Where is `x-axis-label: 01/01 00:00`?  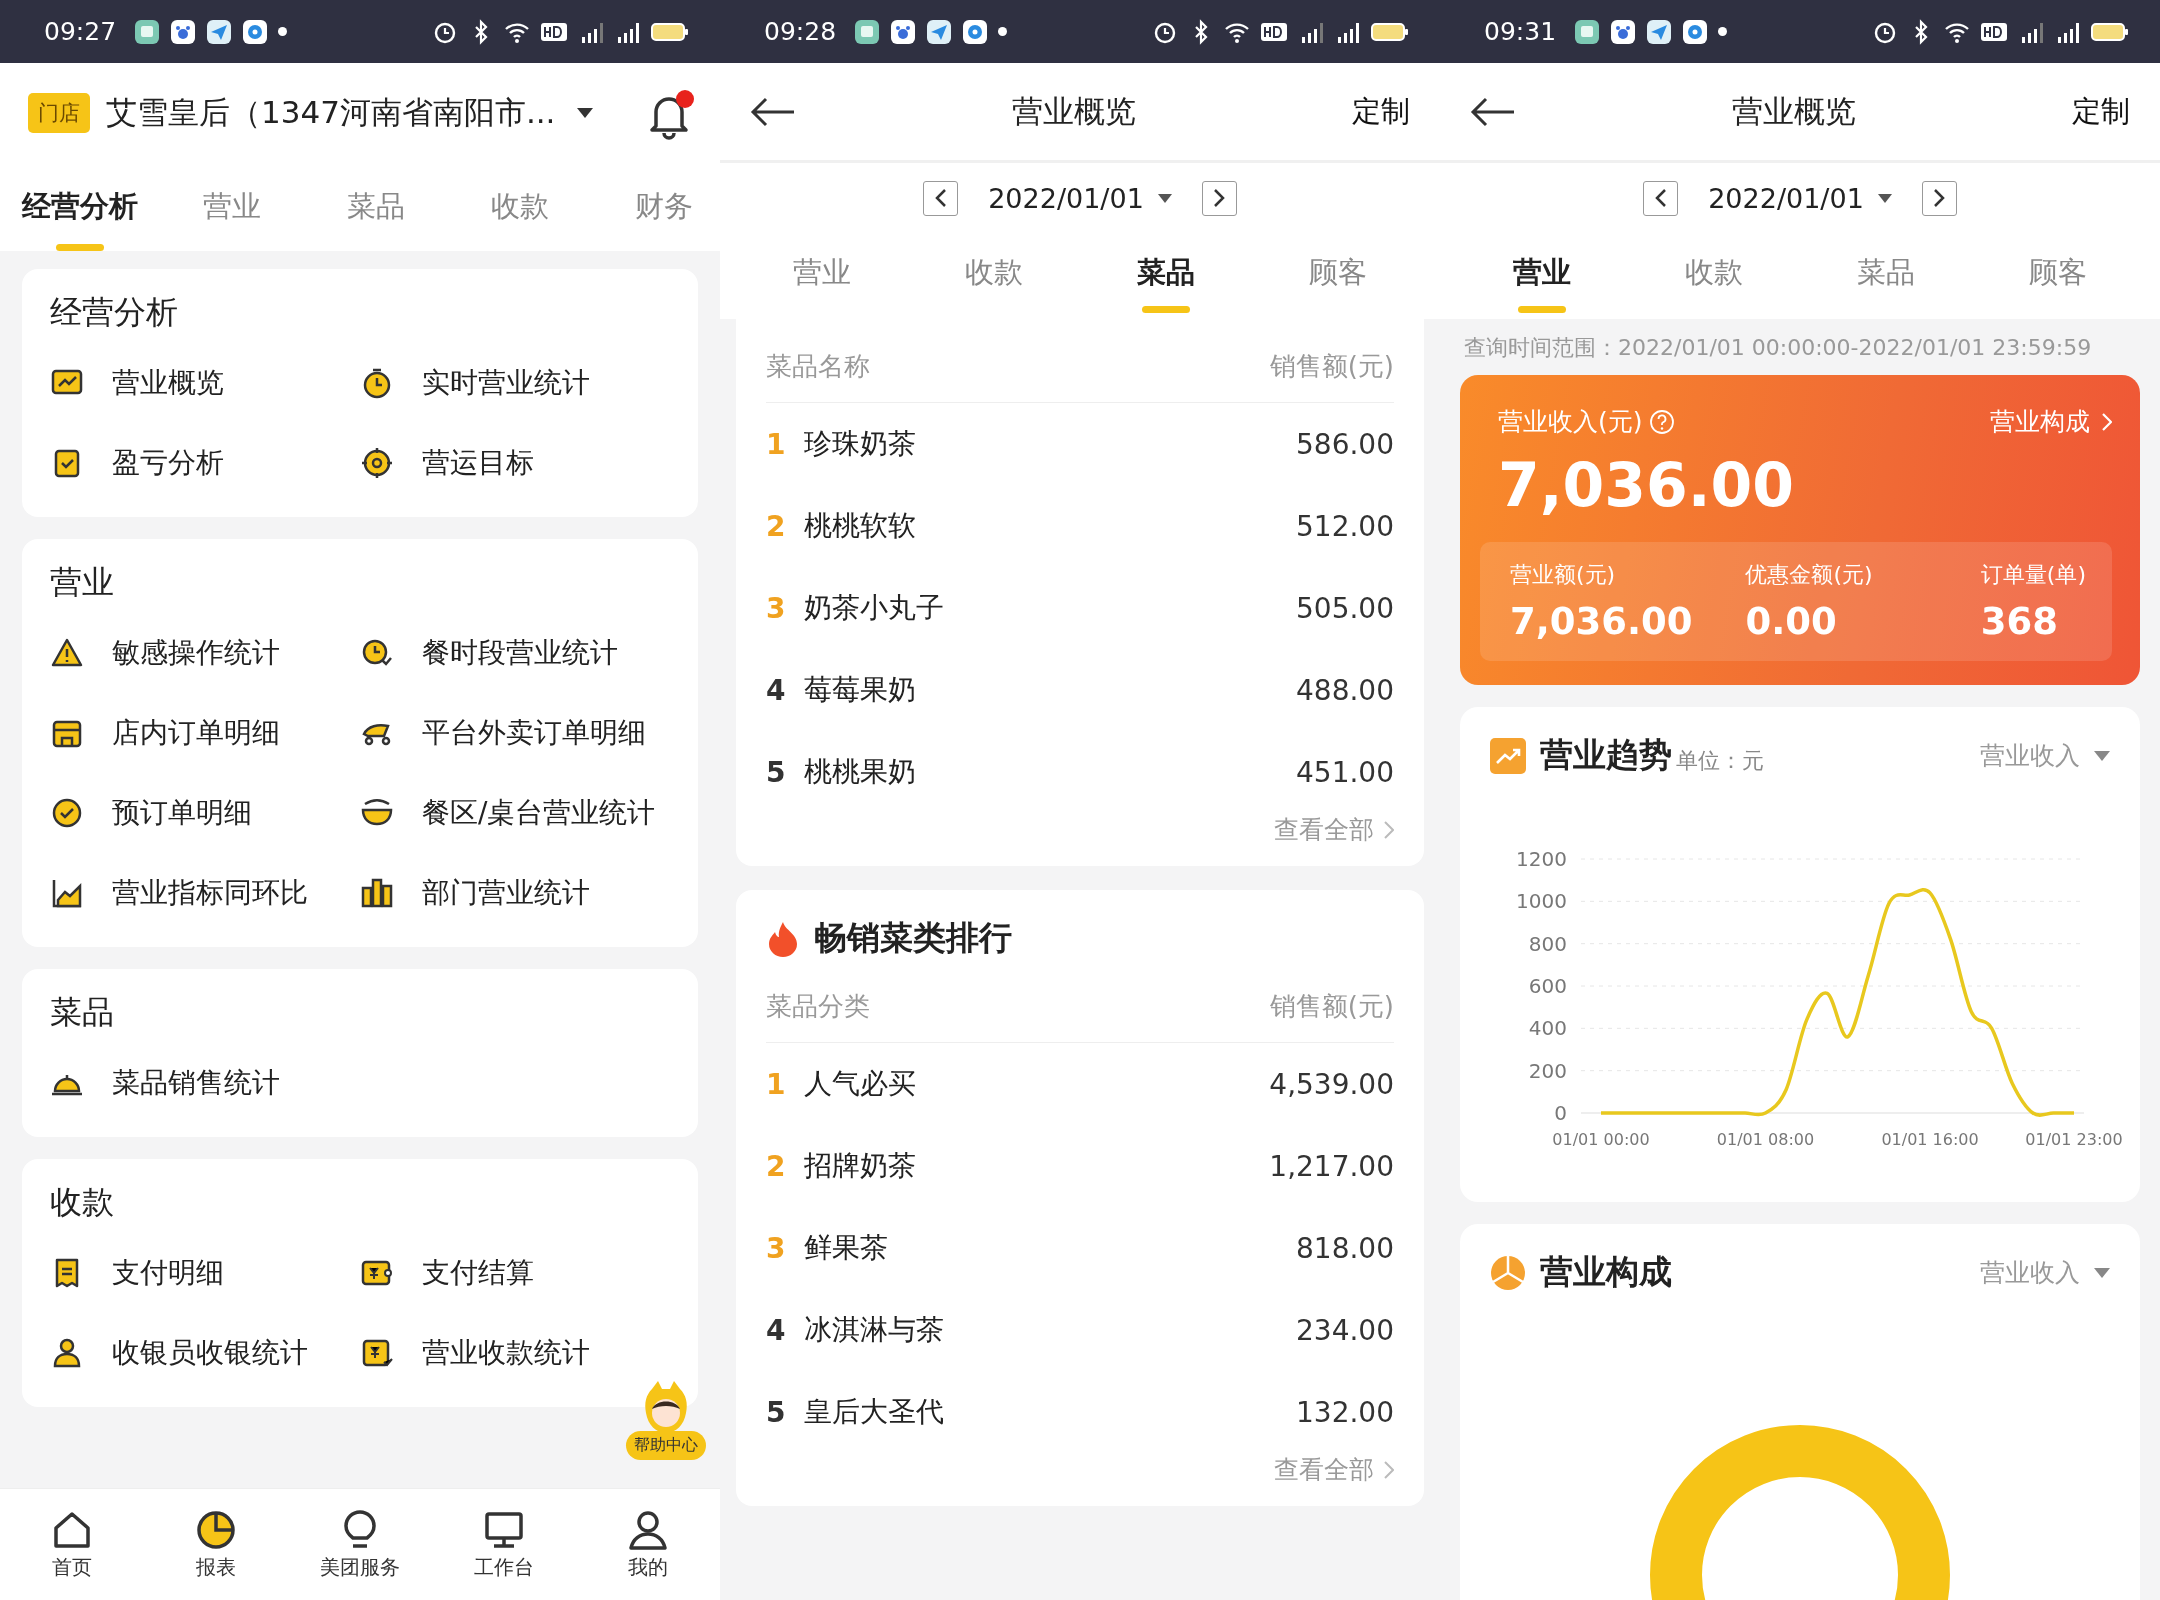
x-axis-label: 01/01 00:00 is located at coordinates (1601, 1139).